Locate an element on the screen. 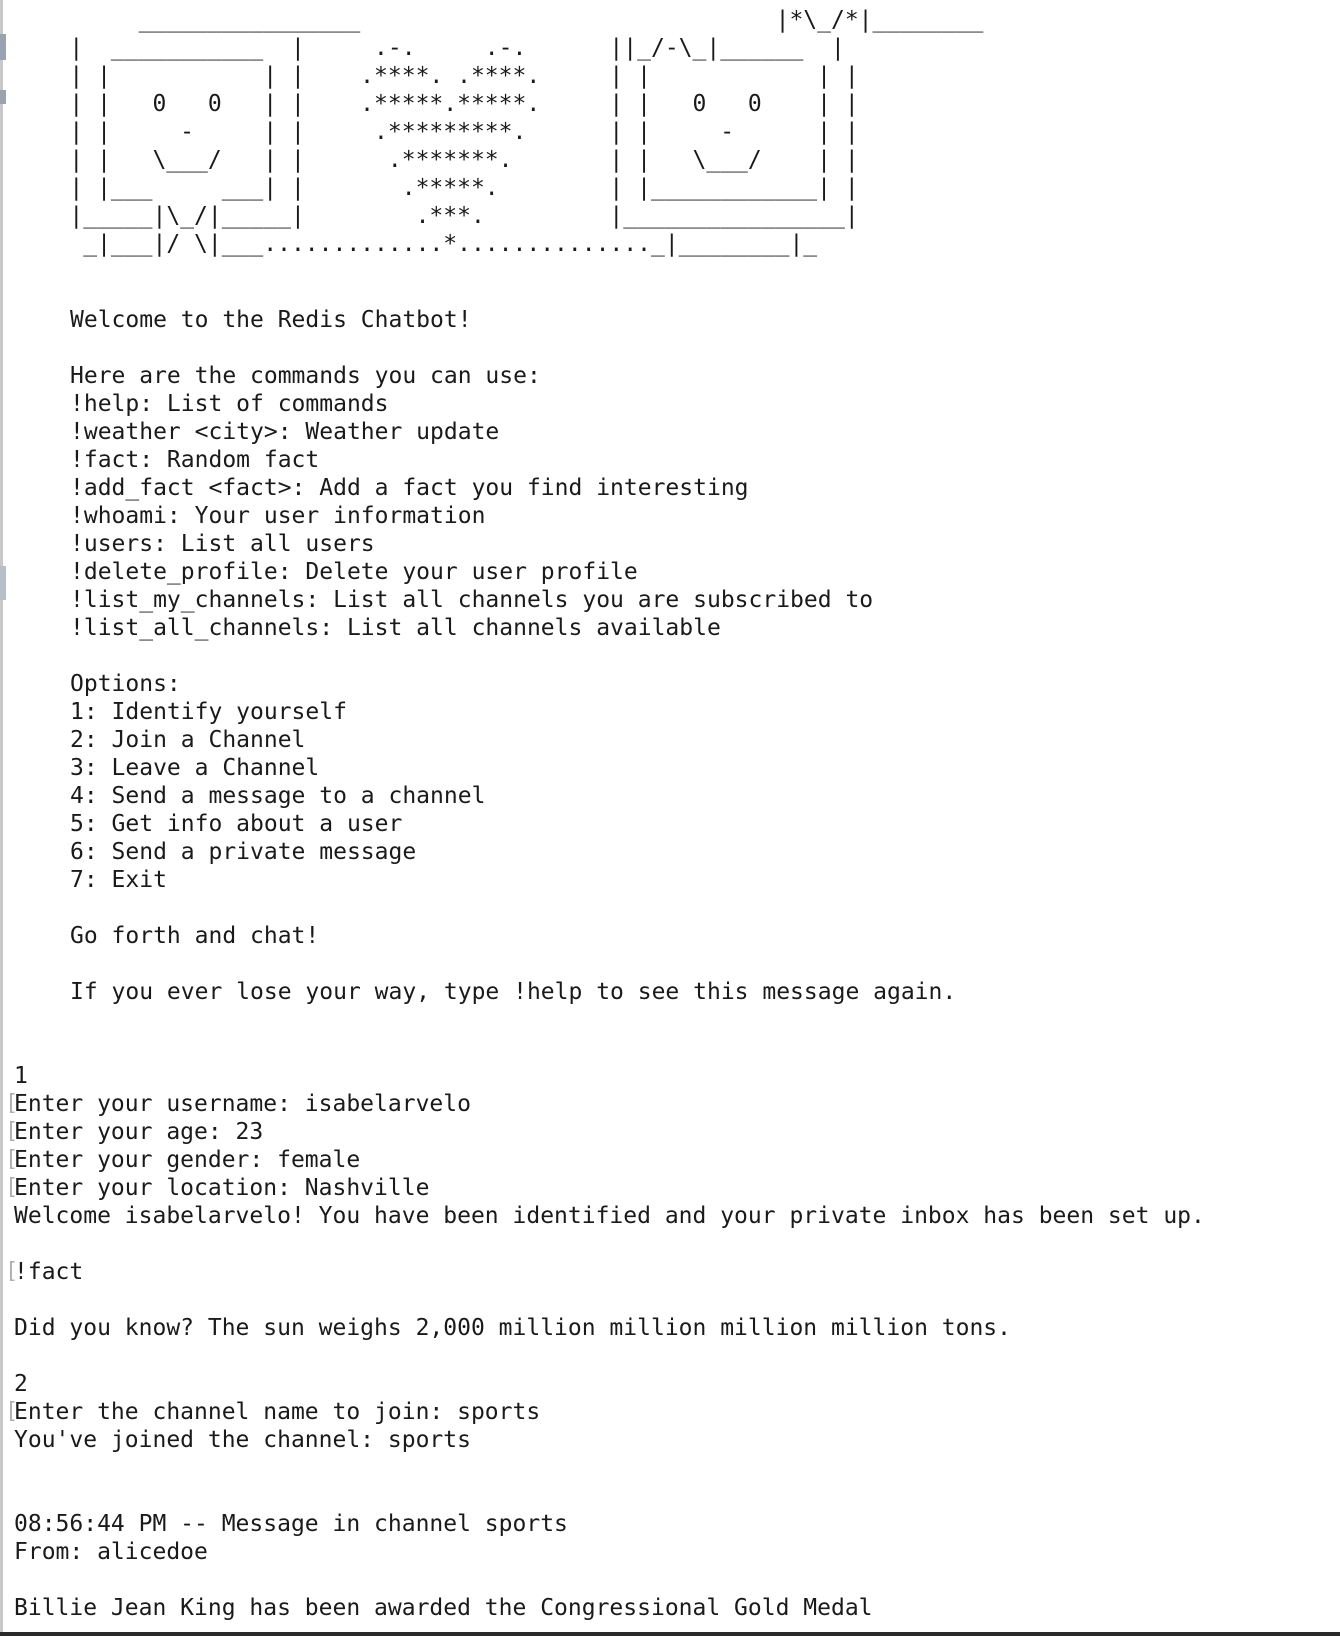  go-forth-text: Go forth and chat! is located at coordinates (195, 936).